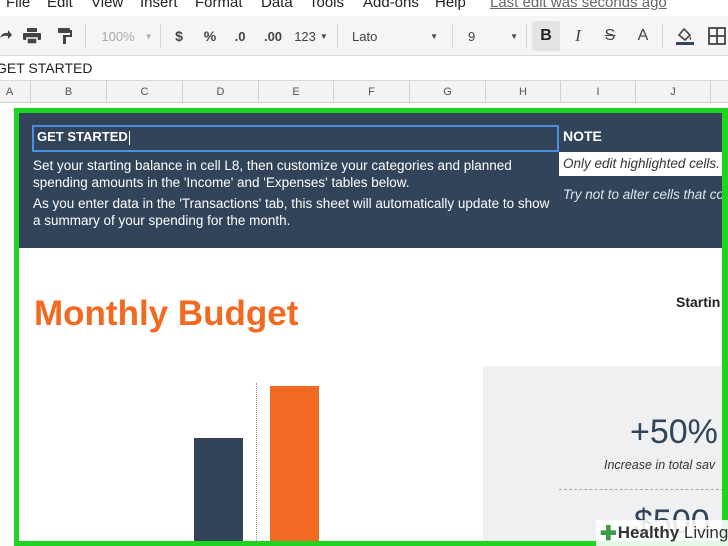 Image resolution: width=728 pixels, height=546 pixels. What do you see at coordinates (719, 92) in the screenshot?
I see `column-header-k` at bounding box center [719, 92].